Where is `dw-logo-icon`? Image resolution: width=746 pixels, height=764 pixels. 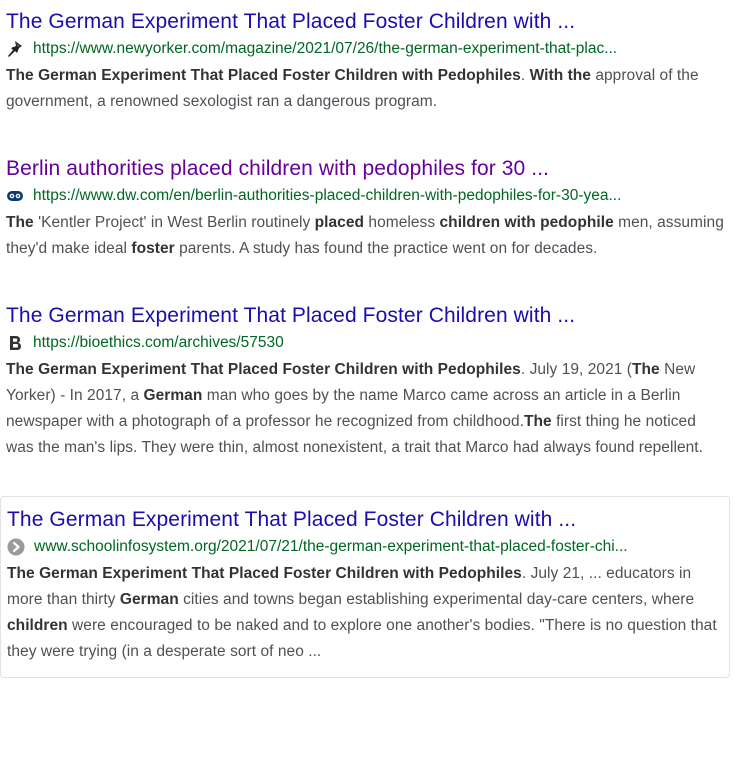 dw-logo-icon is located at coordinates (15, 196).